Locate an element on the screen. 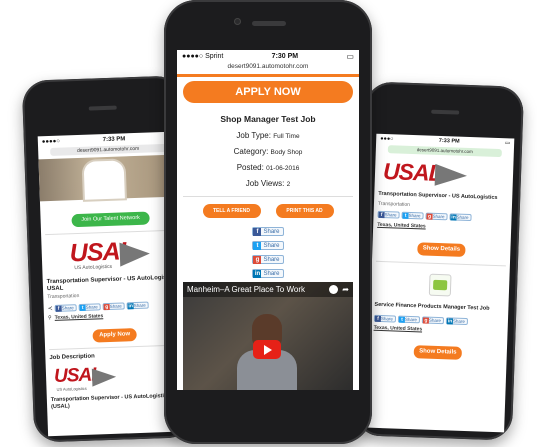  left-status-time: 7:33 PM is located at coordinates (114, 139).